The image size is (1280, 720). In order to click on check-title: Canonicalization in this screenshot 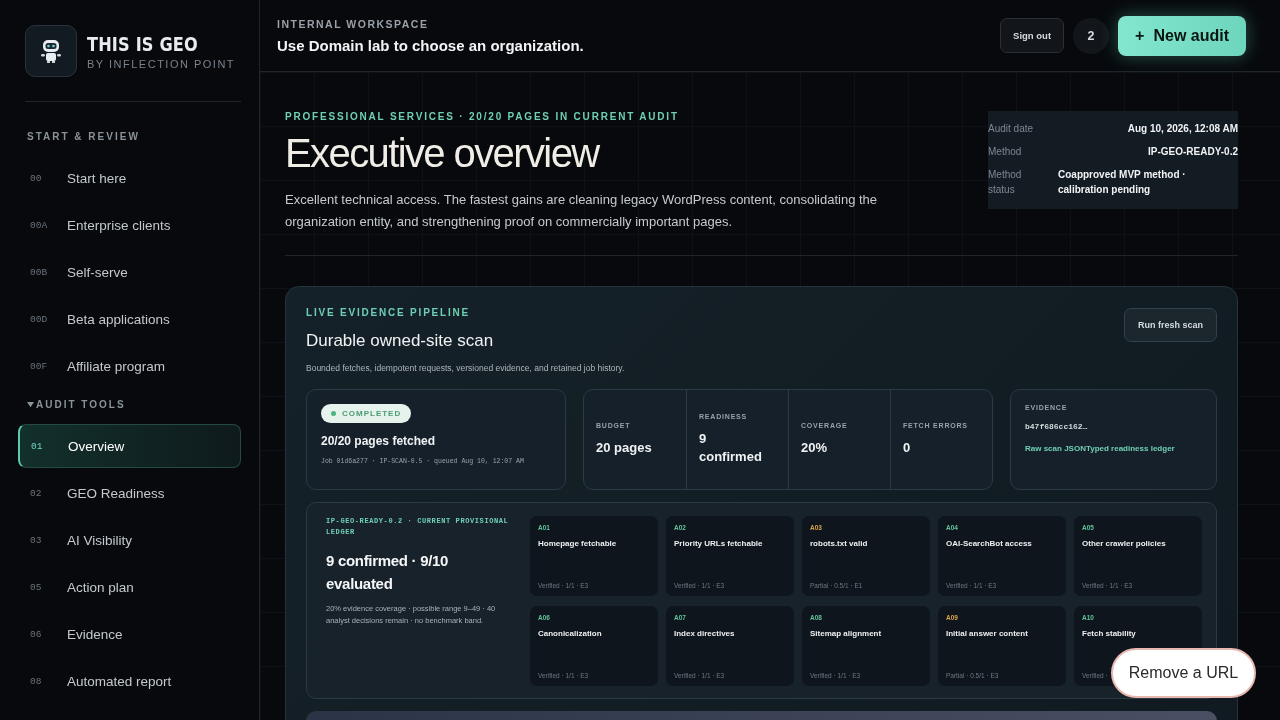, I will do `click(570, 633)`.